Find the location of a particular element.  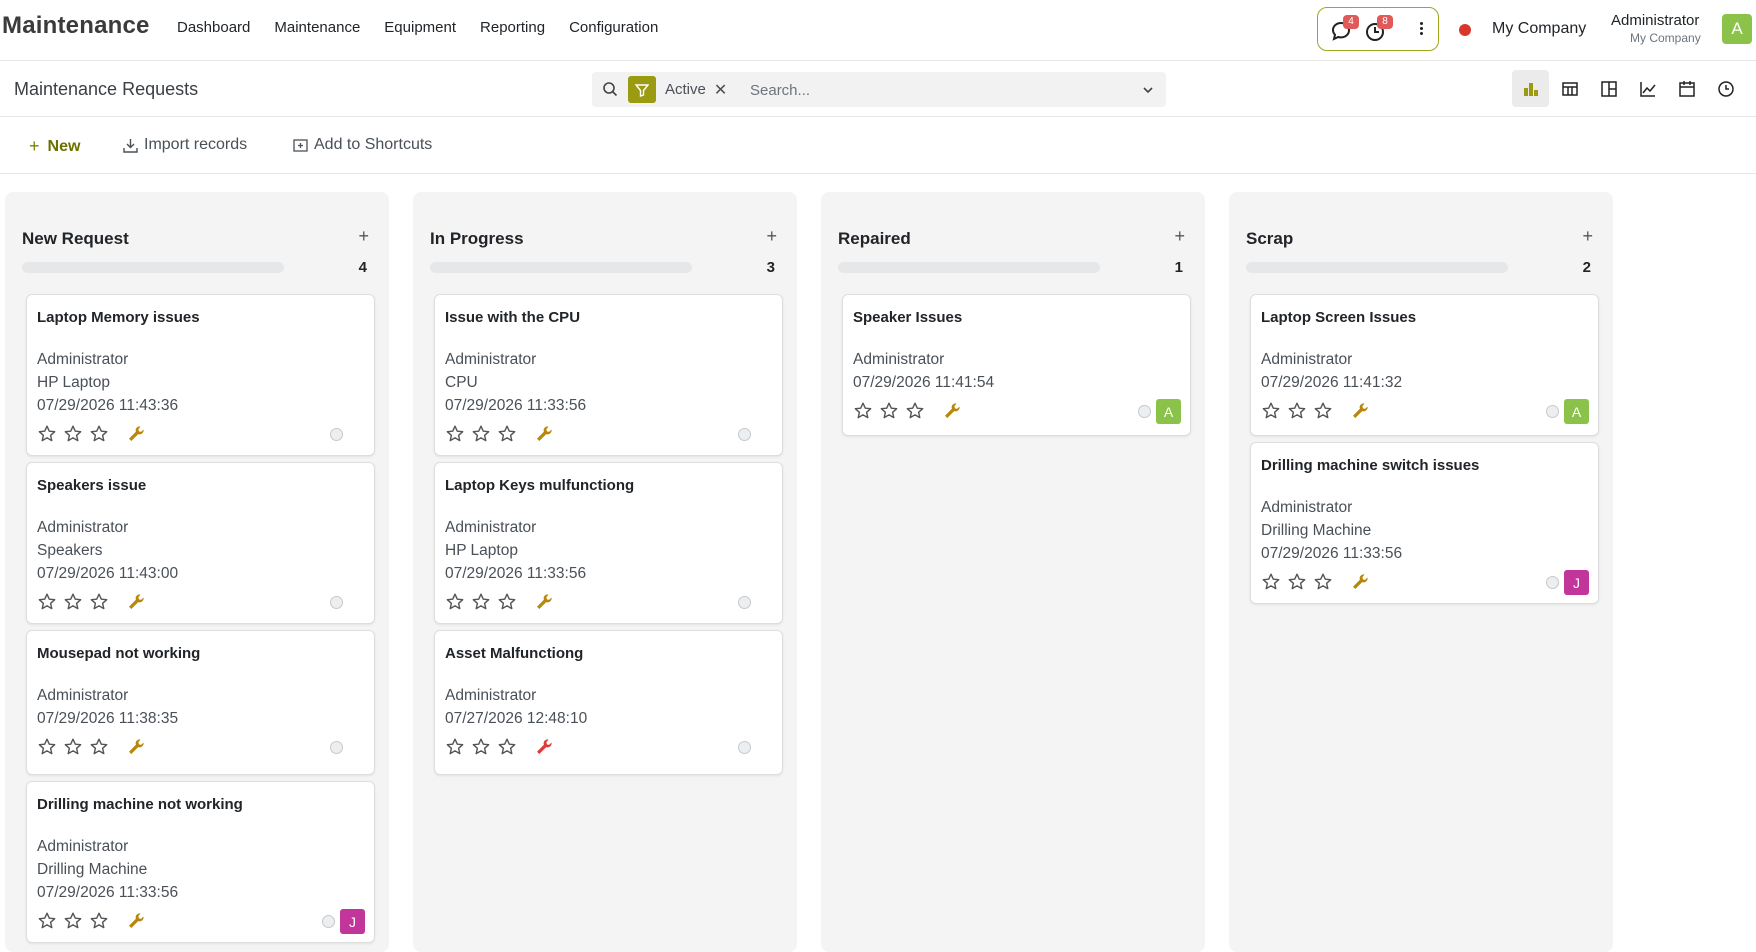

app-brand: Maintenance is located at coordinates (76, 26).